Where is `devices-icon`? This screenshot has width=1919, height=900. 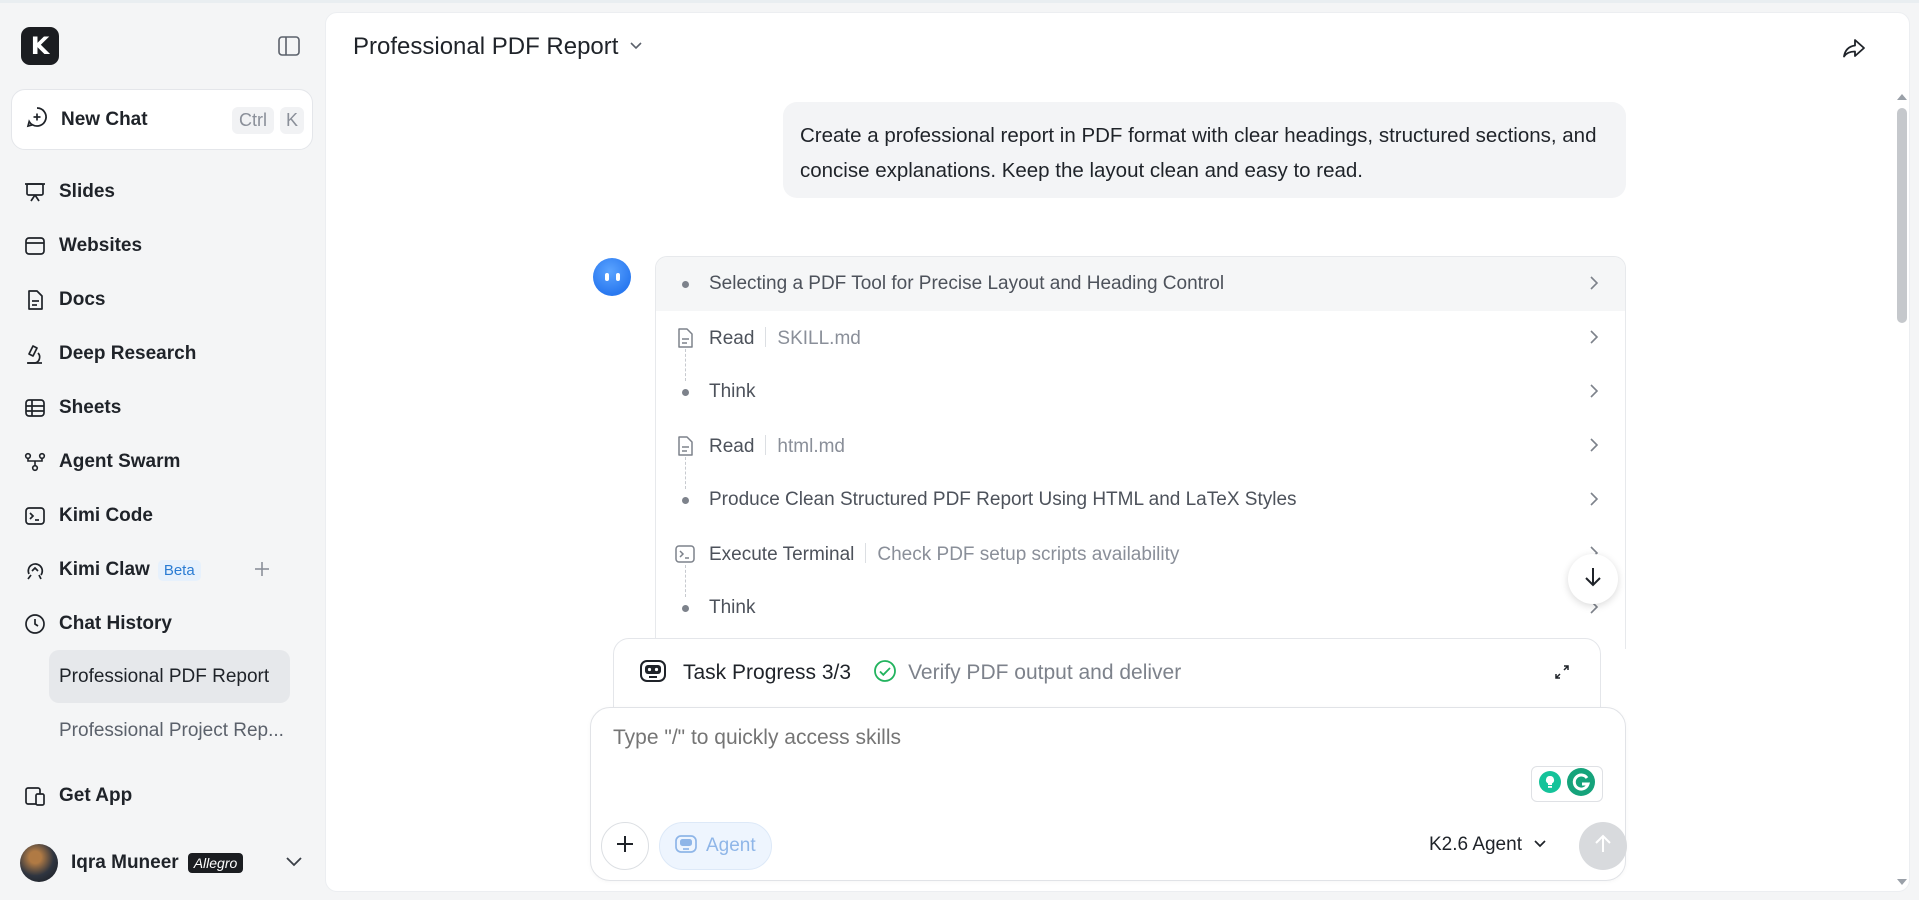 devices-icon is located at coordinates (35, 796).